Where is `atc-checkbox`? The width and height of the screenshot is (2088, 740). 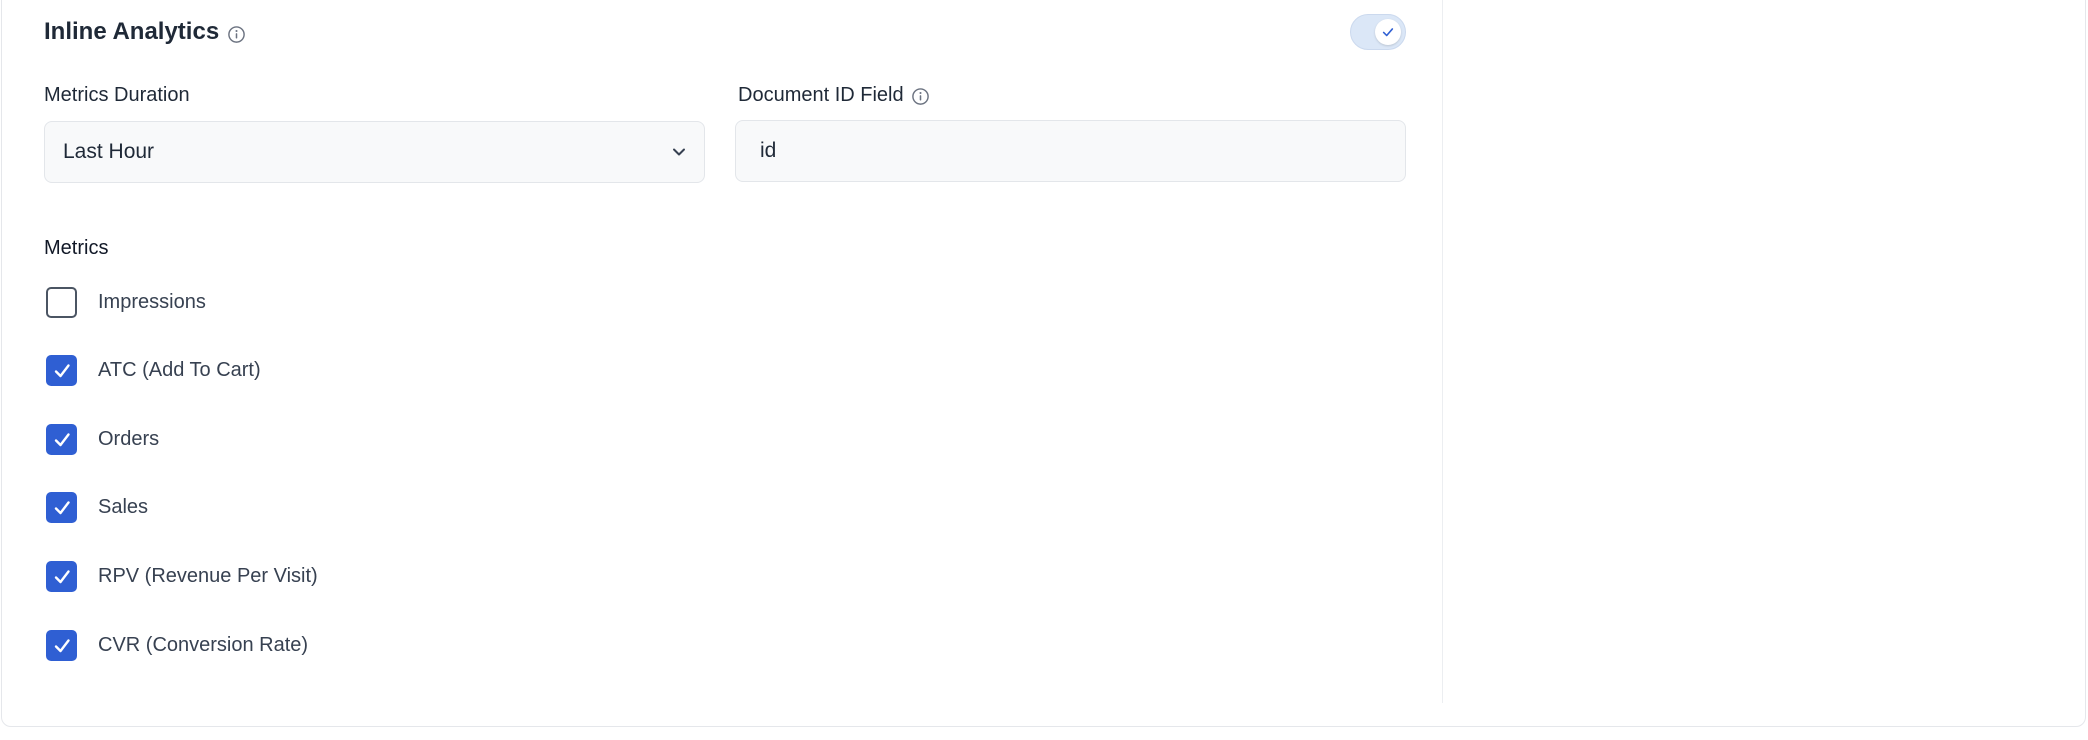 atc-checkbox is located at coordinates (61, 370).